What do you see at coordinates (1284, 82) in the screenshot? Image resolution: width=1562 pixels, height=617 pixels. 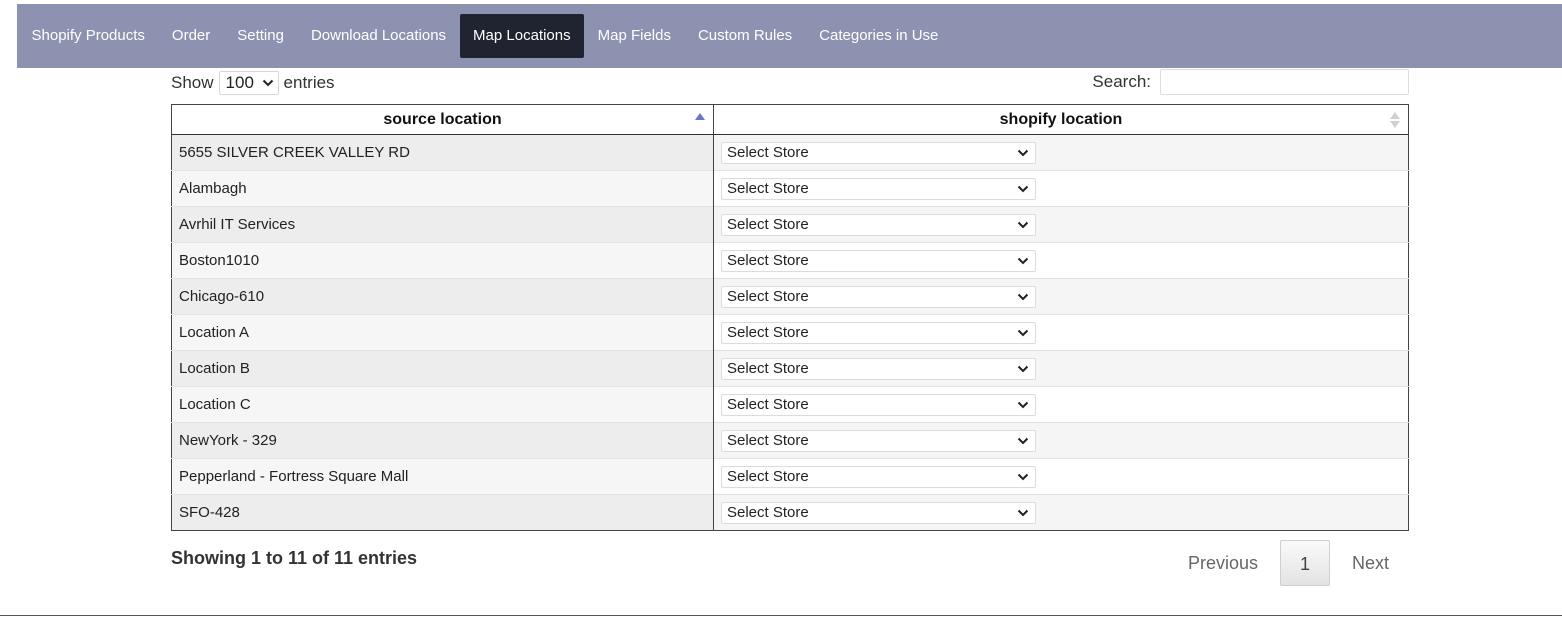 I see `search-input` at bounding box center [1284, 82].